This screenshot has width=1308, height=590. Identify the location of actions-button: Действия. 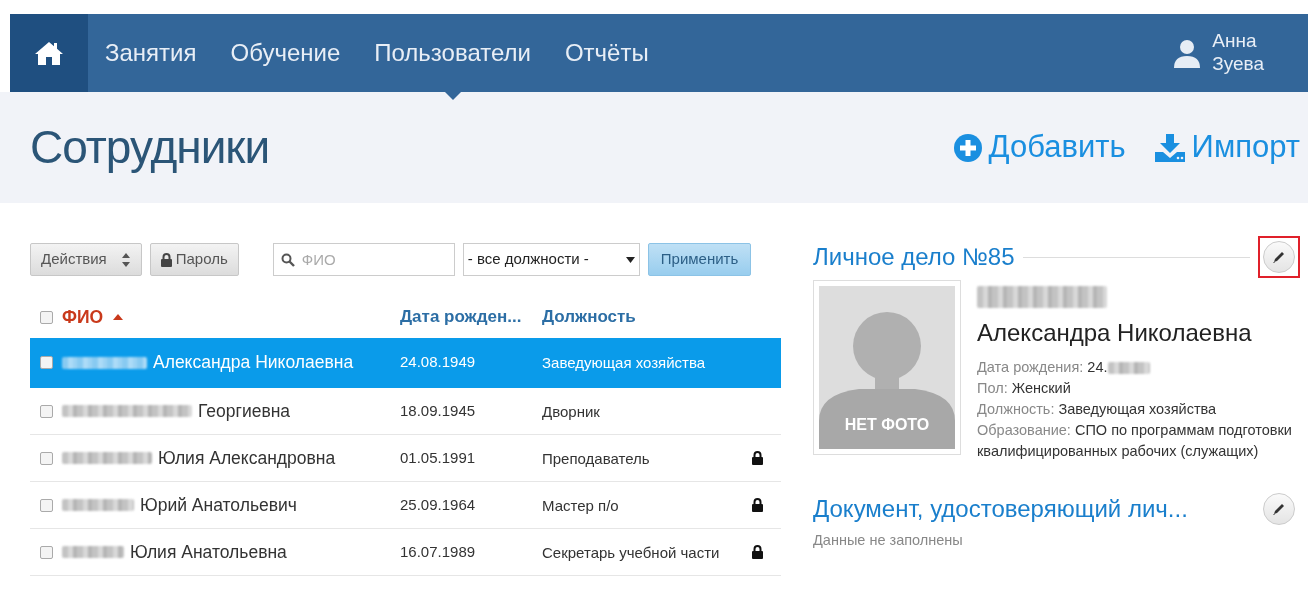
(86, 259).